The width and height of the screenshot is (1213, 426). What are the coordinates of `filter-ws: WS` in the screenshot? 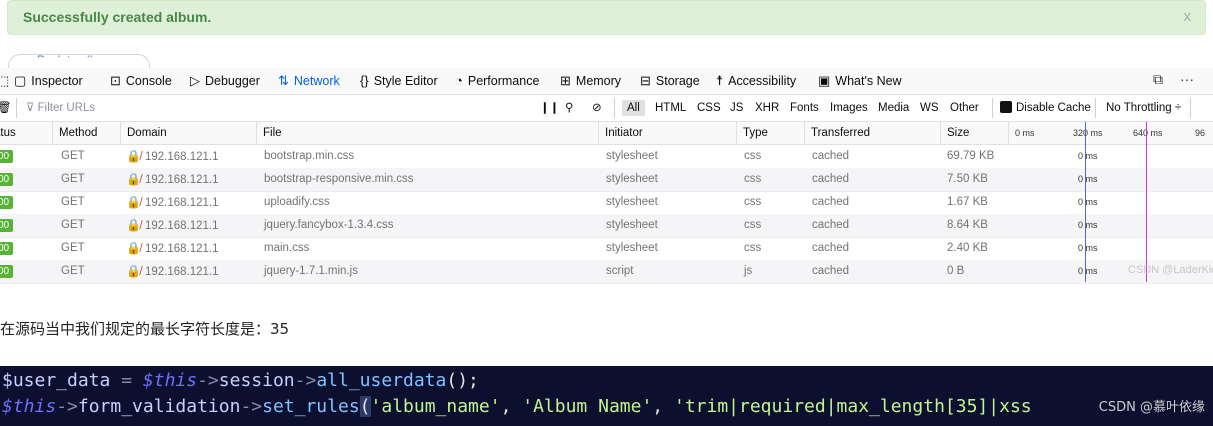 It's located at (929, 108).